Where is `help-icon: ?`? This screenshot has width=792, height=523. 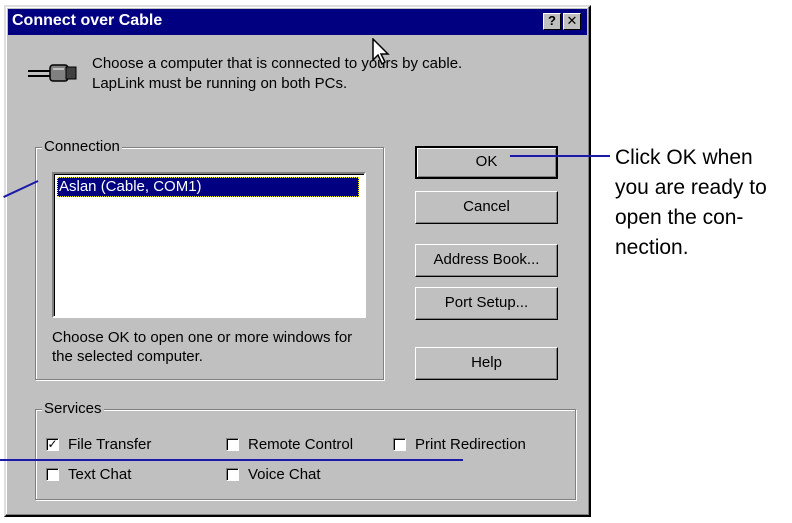
help-icon: ? is located at coordinates (552, 21).